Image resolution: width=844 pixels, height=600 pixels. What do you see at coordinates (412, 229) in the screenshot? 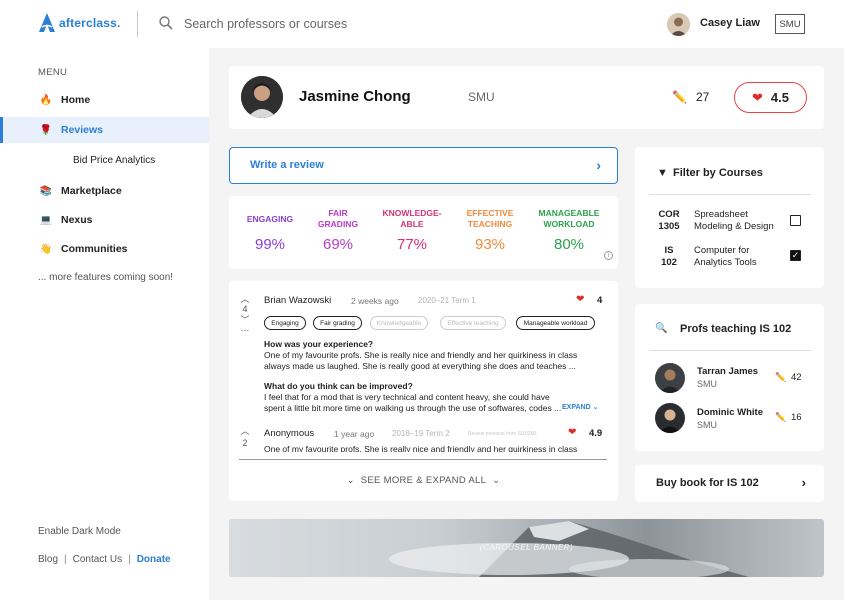
I see `metric-knowledgeable: KNOWLEDGE-ABLE 77%` at bounding box center [412, 229].